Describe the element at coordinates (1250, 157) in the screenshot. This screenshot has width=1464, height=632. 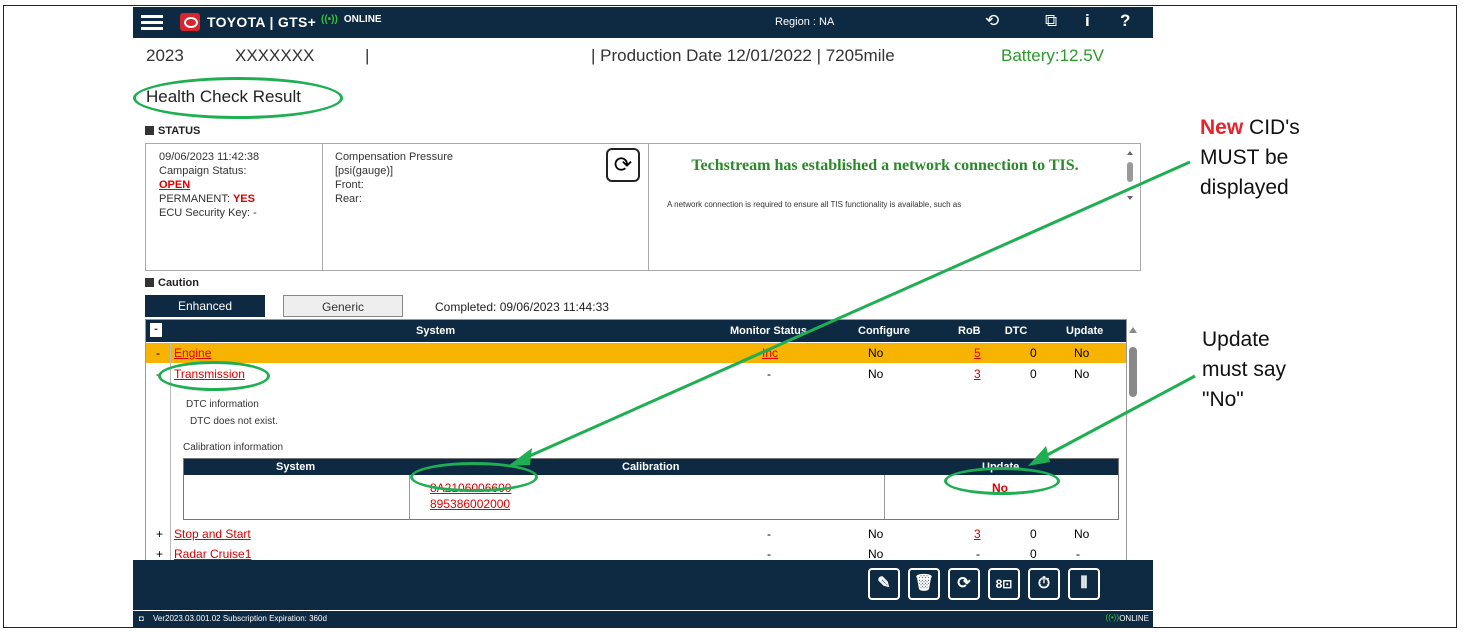
I see `annotation-cid: New CID's MUST be displayed` at that location.